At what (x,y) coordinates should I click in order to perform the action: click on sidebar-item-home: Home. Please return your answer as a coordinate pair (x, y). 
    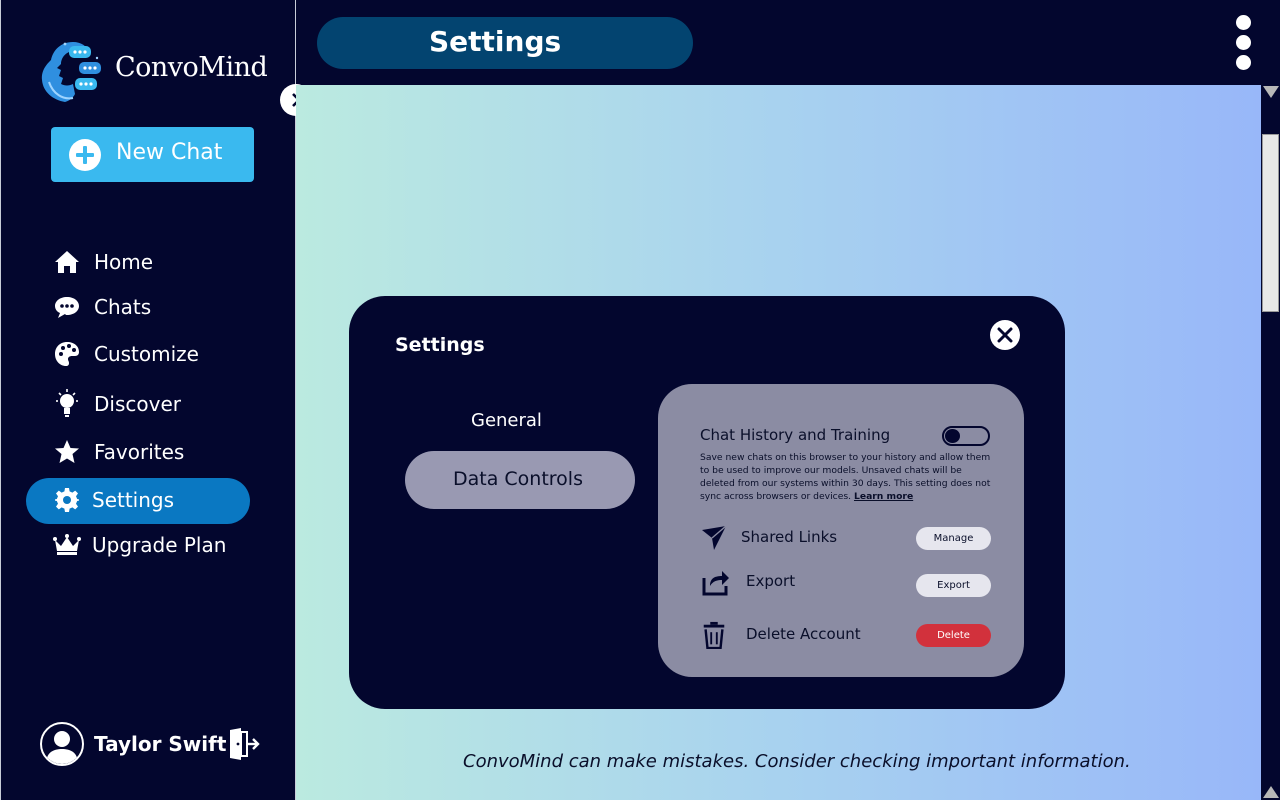
    Looking at the image, I should click on (103, 262).